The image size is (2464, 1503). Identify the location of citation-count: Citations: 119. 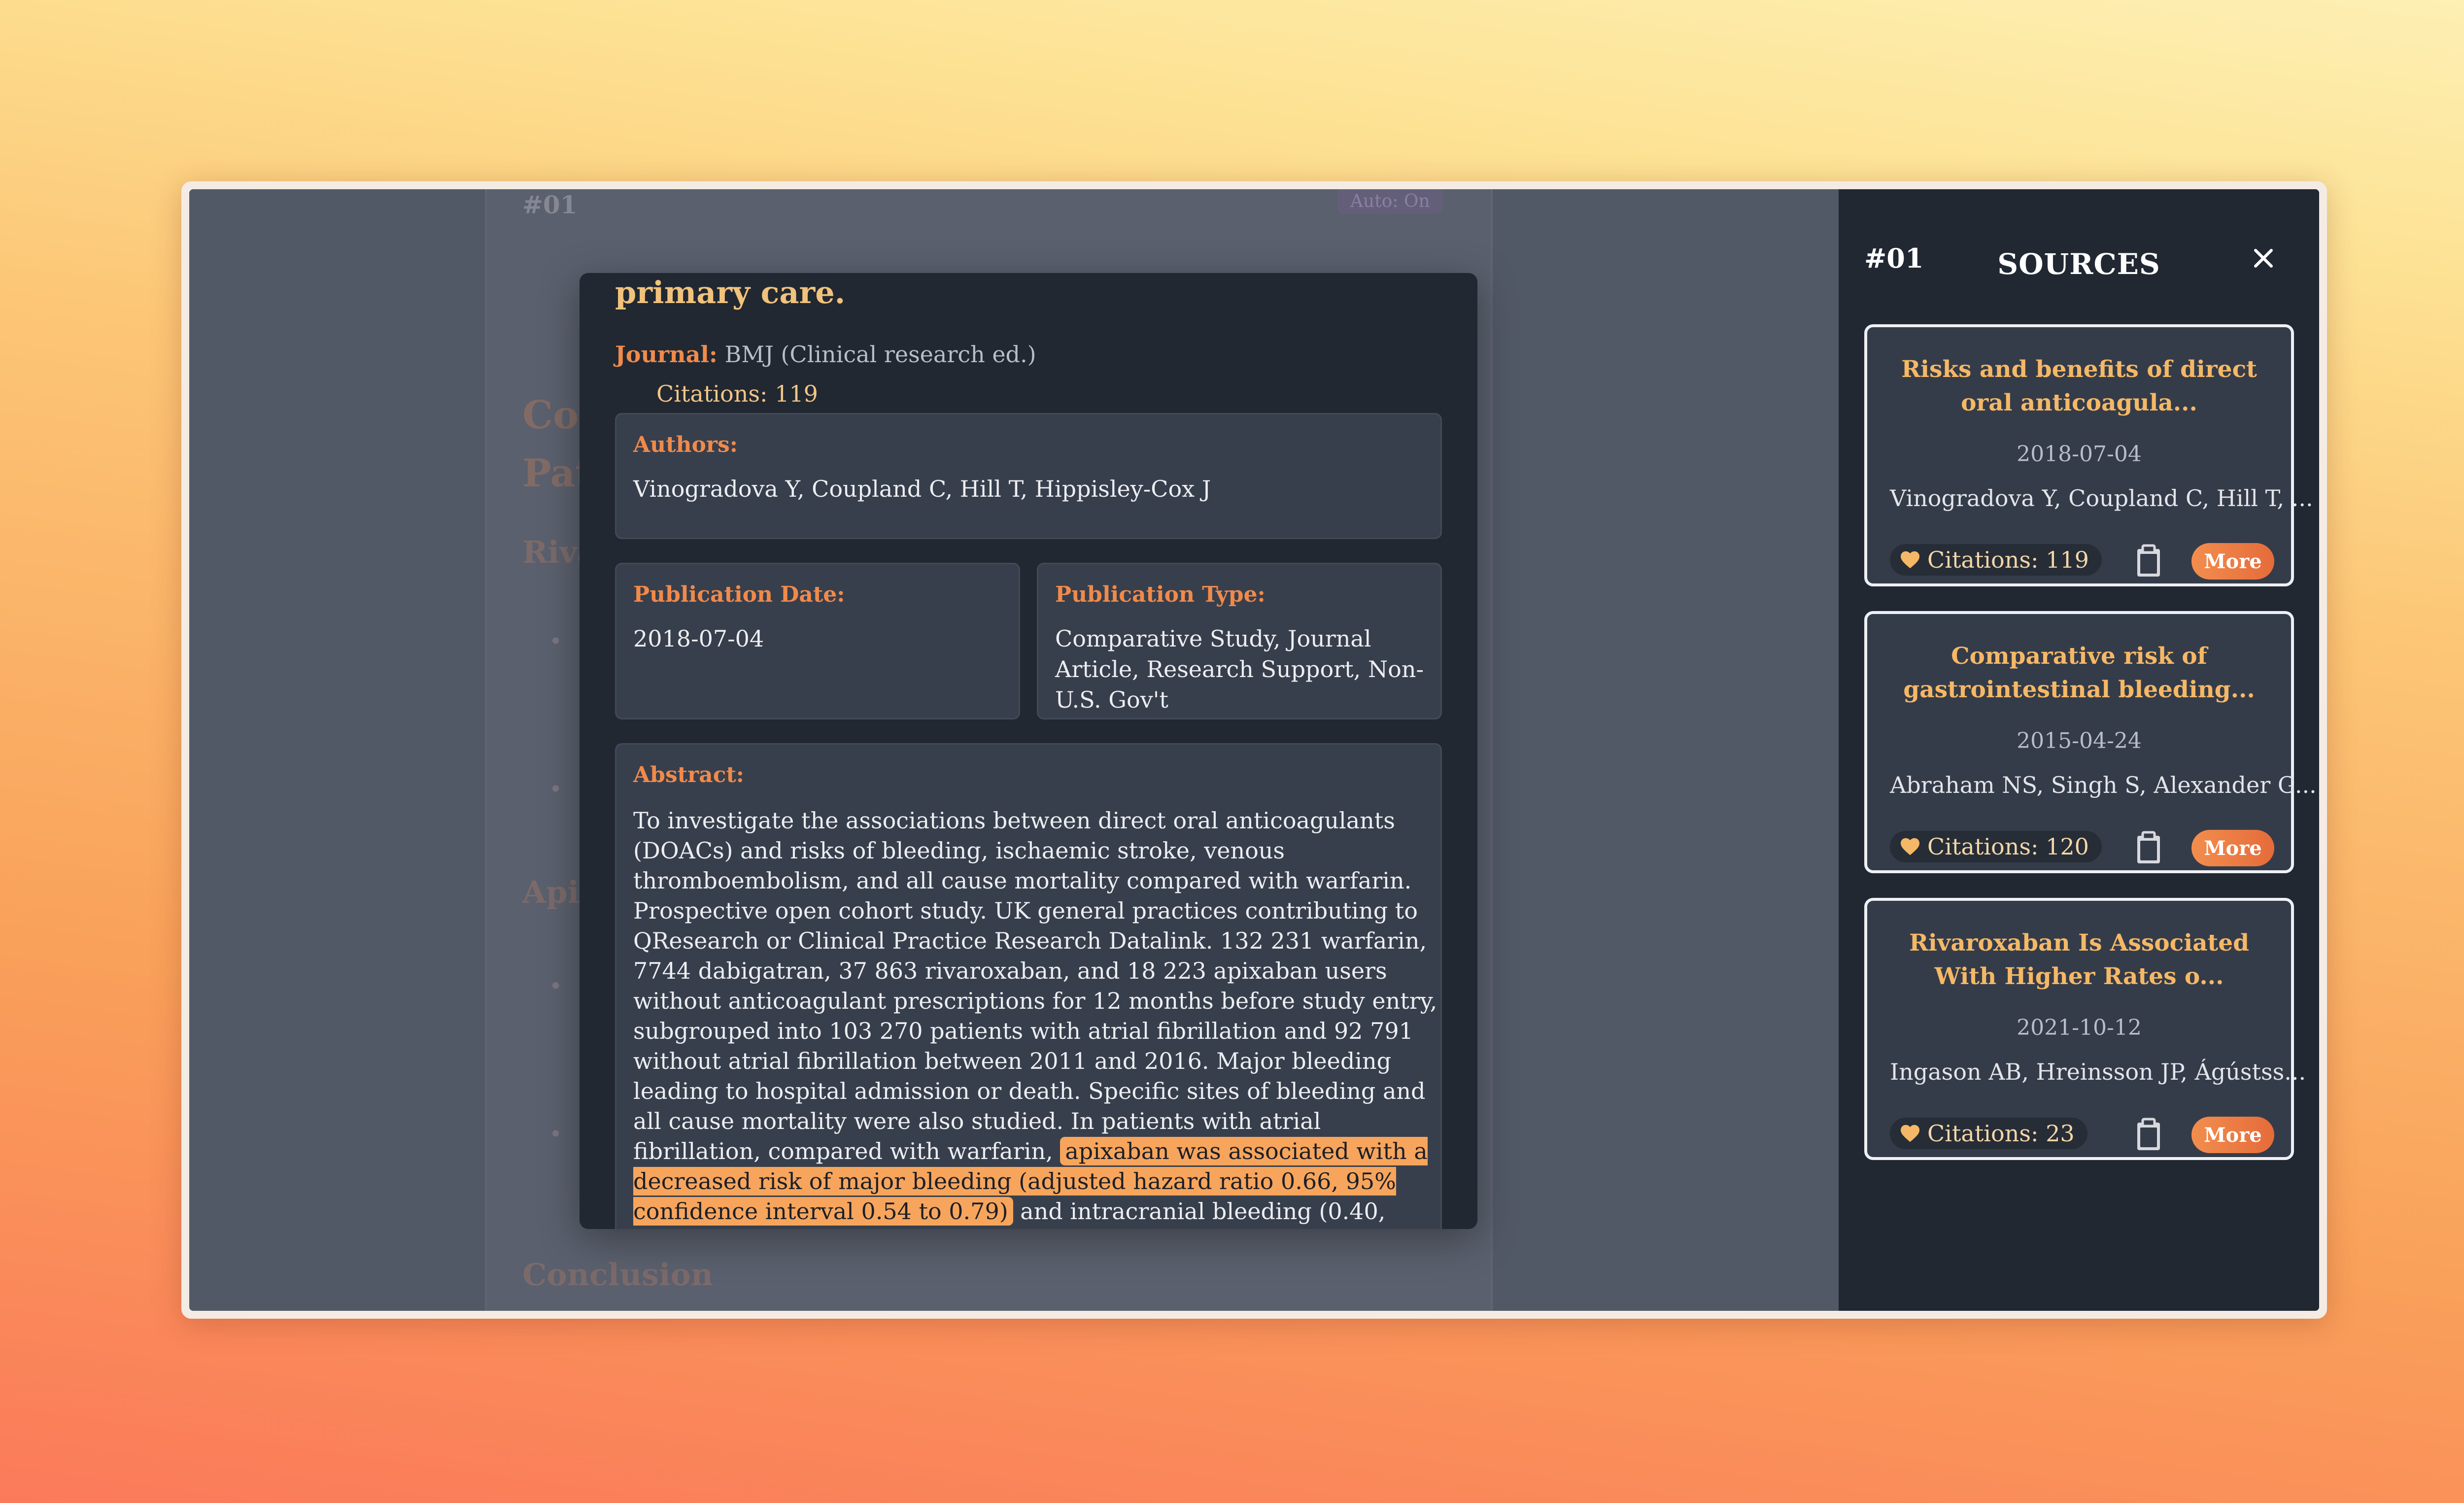
(737, 393).